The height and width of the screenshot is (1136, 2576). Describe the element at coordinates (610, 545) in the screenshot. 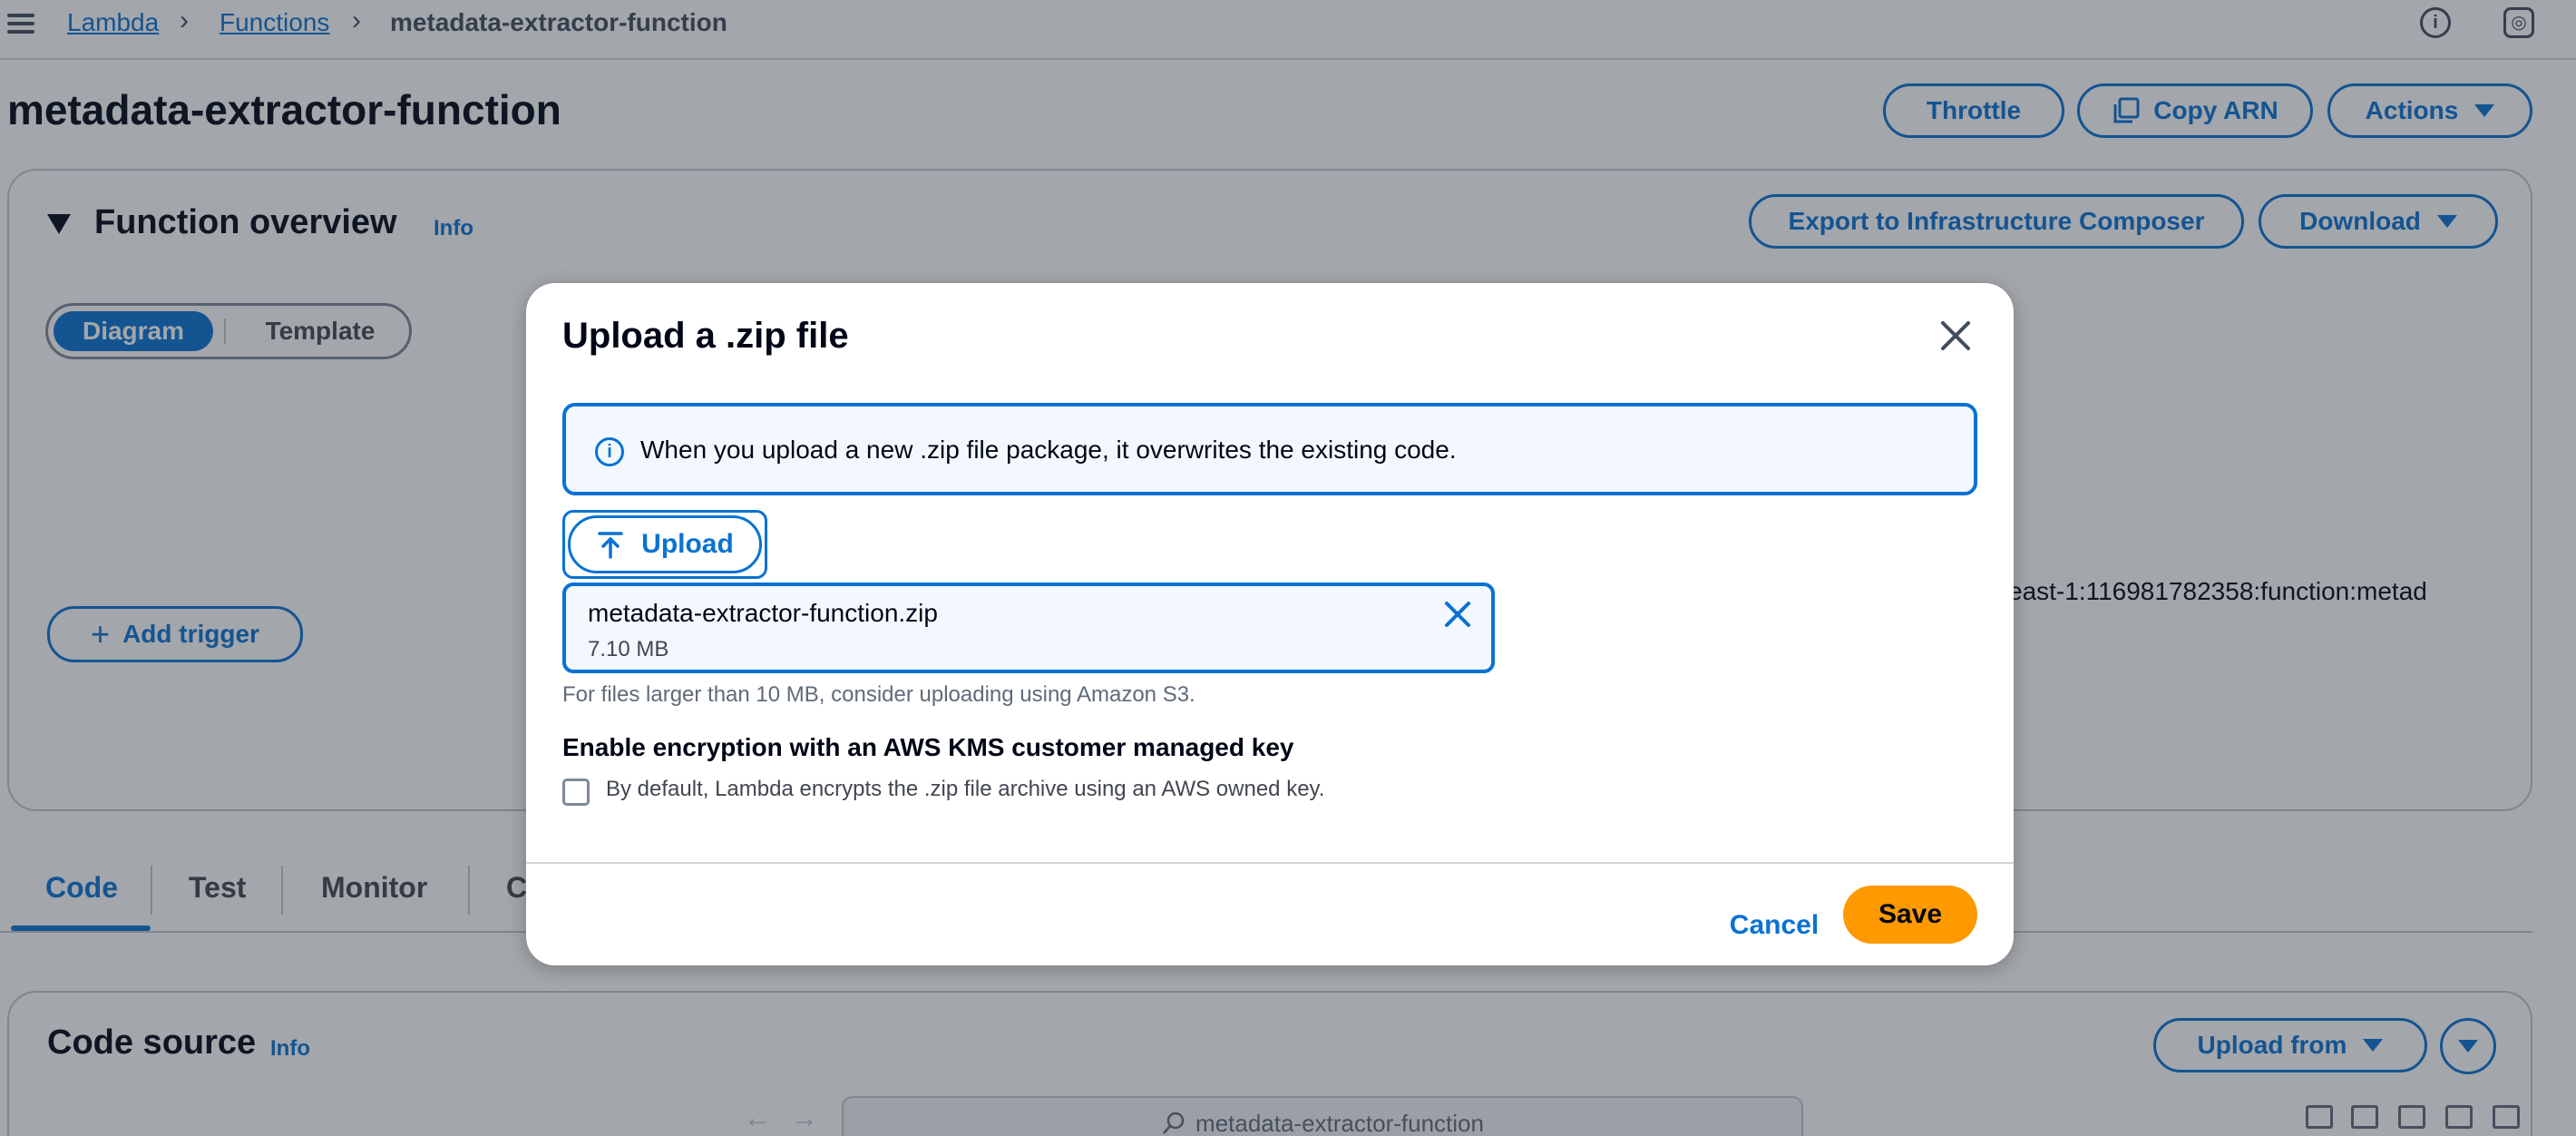

I see `upload-arrow-icon` at that location.